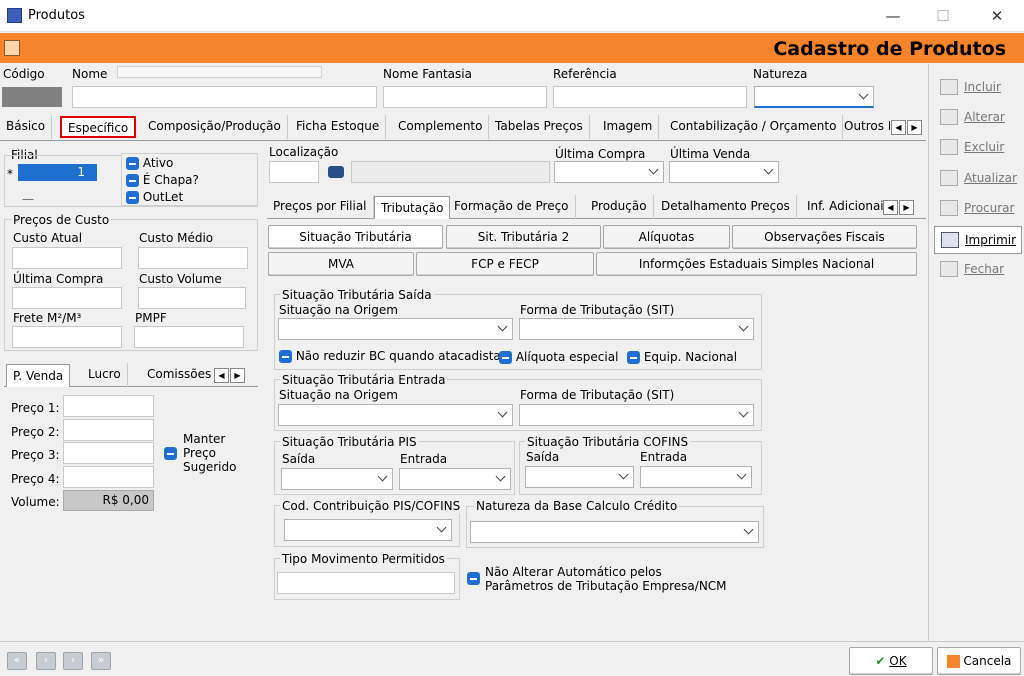 The height and width of the screenshot is (676, 1024). I want to click on tab-p-venda: P. Venda, so click(38, 375).